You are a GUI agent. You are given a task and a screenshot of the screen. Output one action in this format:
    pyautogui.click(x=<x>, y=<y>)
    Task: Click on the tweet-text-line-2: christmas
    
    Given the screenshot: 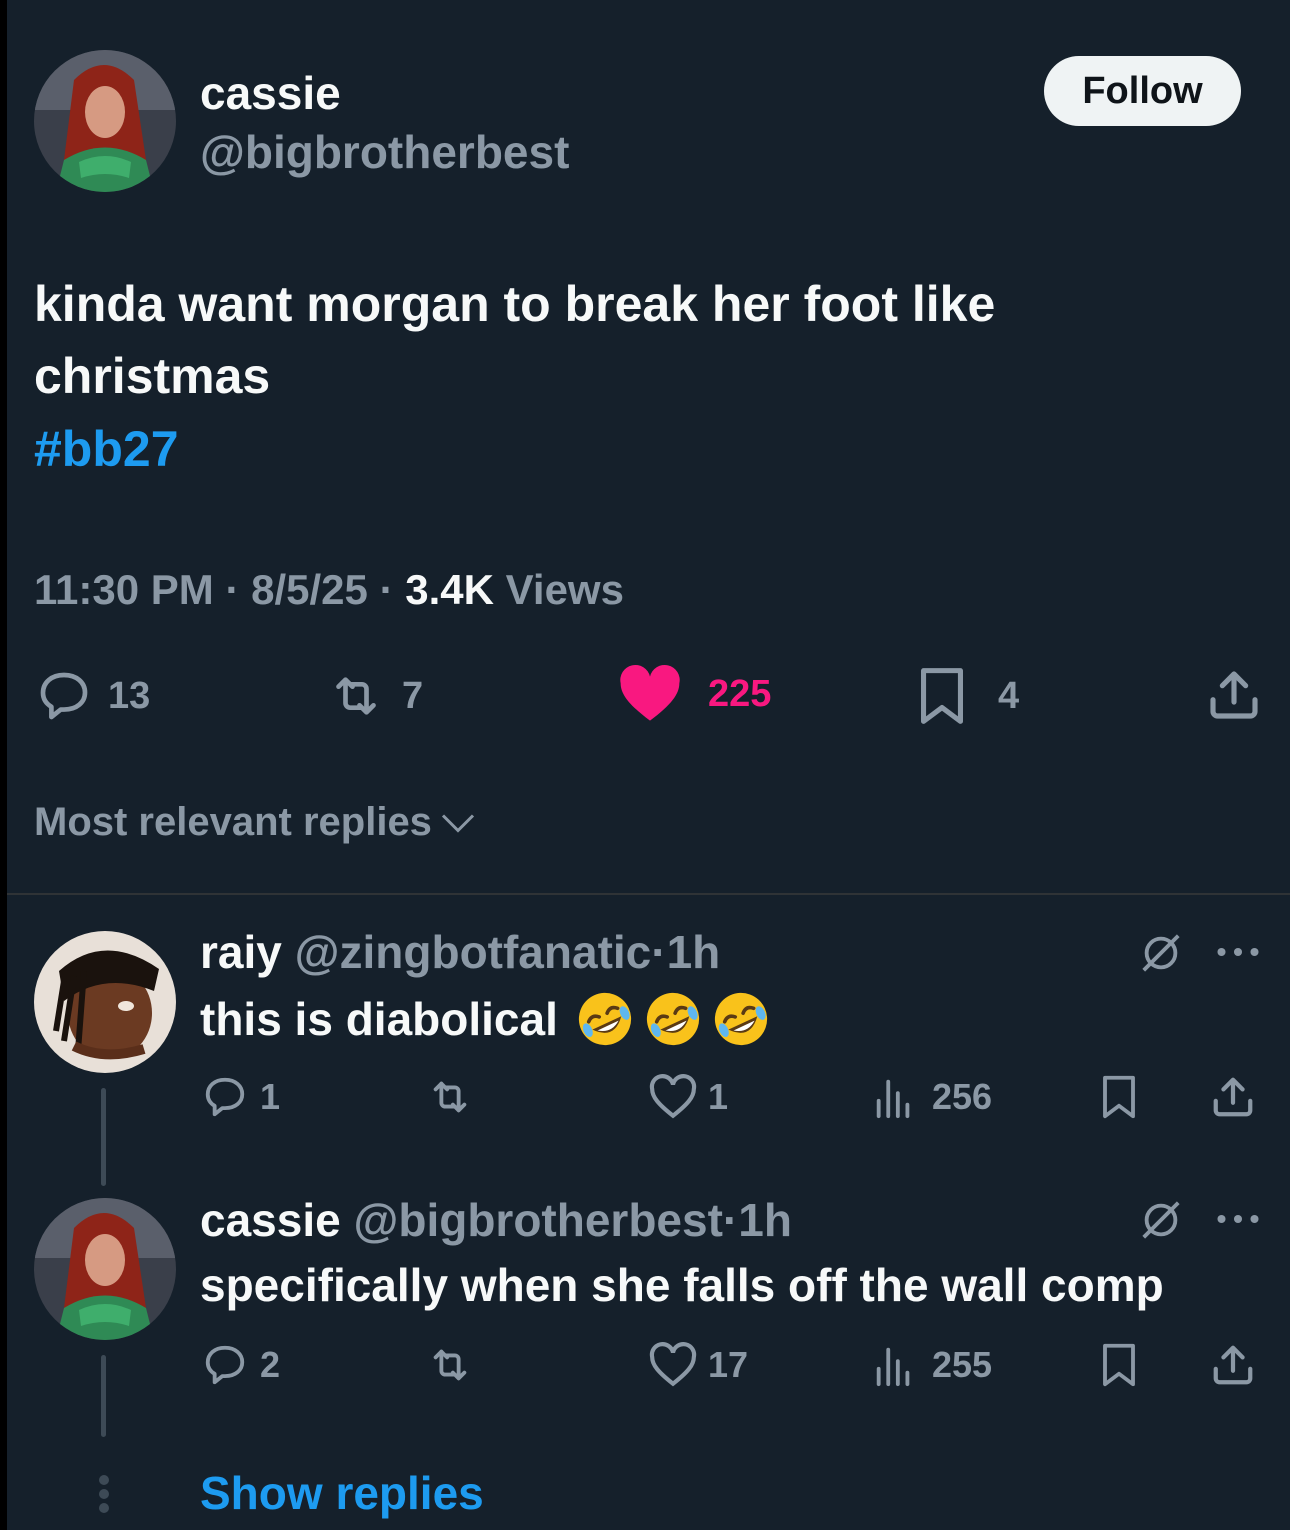 What is the action you would take?
    pyautogui.click(x=152, y=376)
    